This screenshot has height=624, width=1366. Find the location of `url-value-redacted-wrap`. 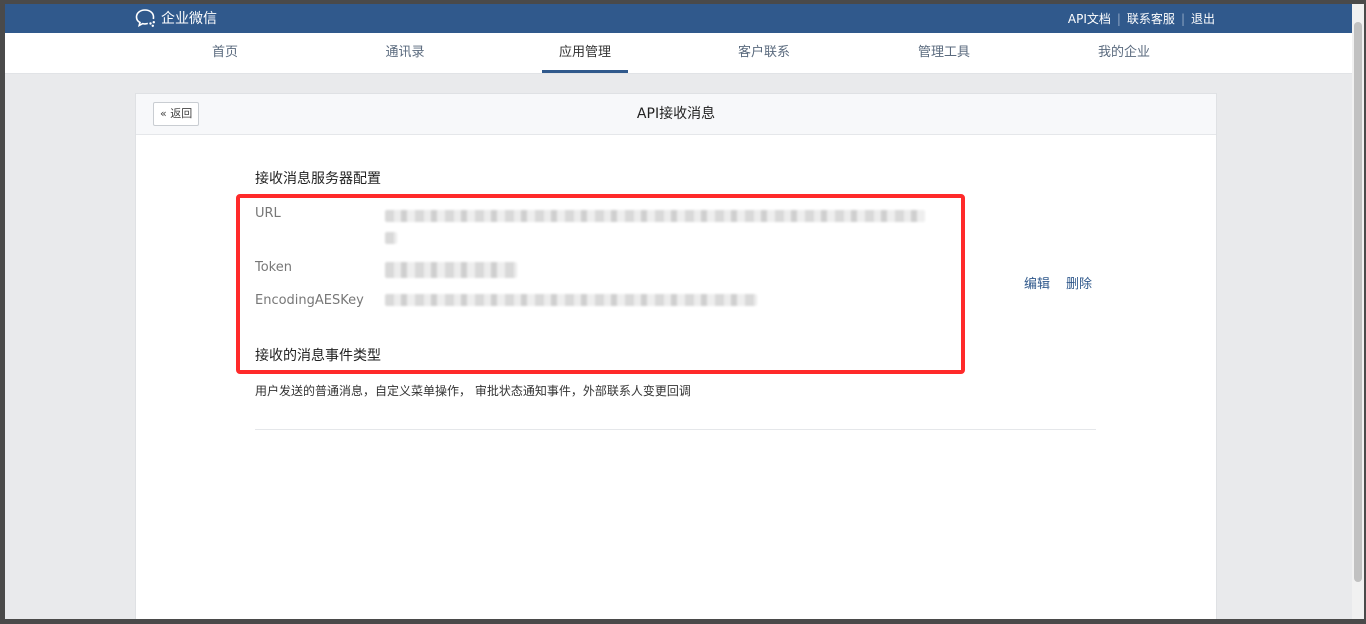

url-value-redacted-wrap is located at coordinates (391, 238).